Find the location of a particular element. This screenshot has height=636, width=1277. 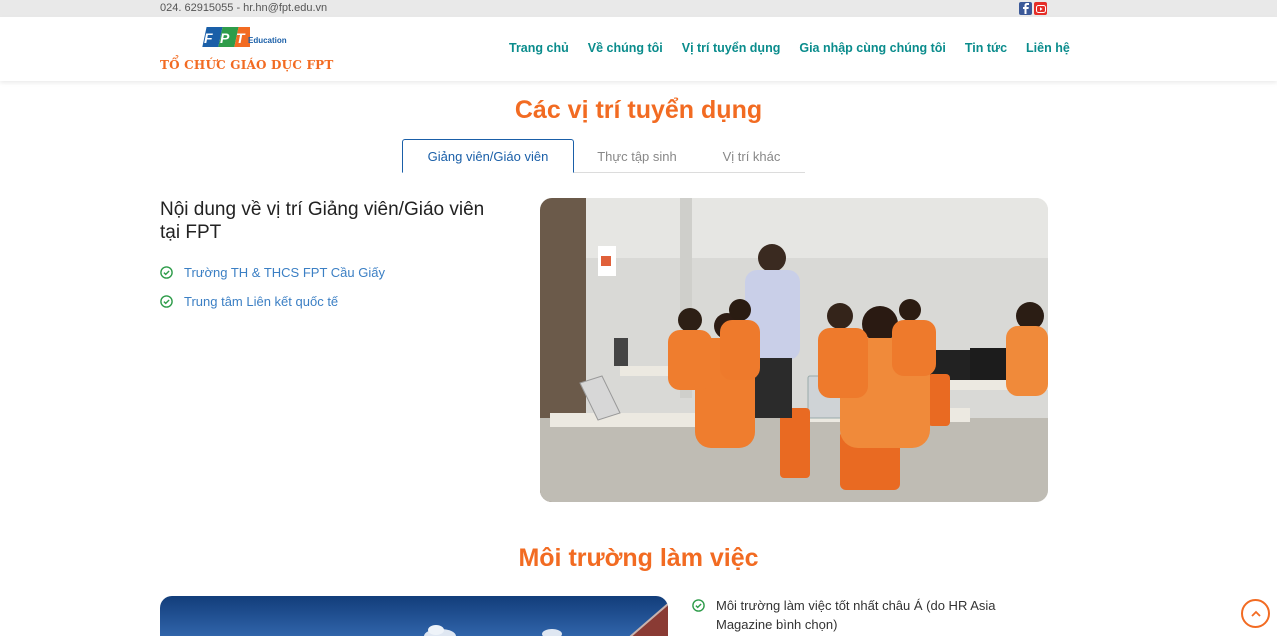

nav-vi-tri-tuyen-dung: Vị trí tuyển dụng is located at coordinates (731, 48).